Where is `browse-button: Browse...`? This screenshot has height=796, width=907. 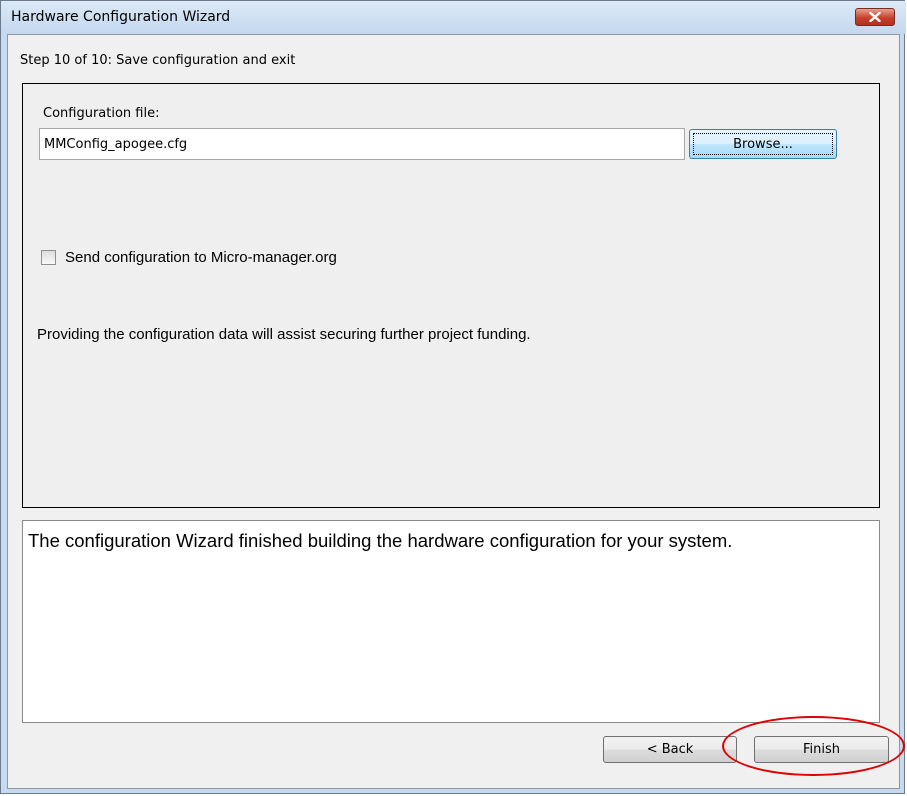 browse-button: Browse... is located at coordinates (763, 144).